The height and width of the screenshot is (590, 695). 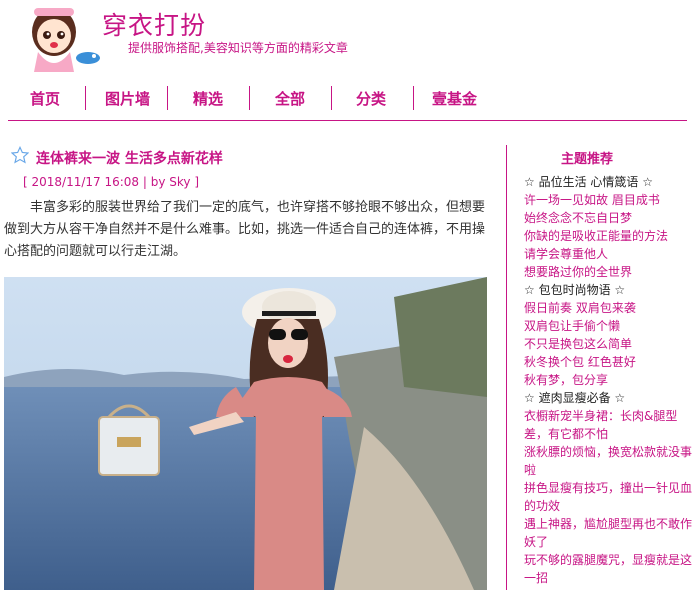 I want to click on sidebar-divider, so click(x=506, y=367).